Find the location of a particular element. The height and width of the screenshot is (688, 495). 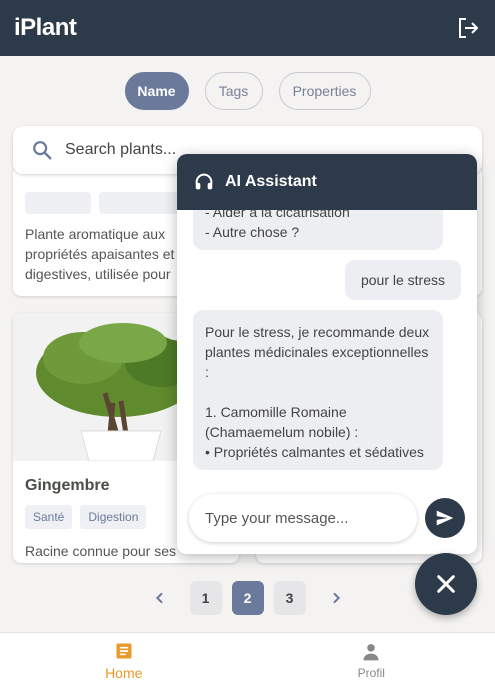

plant-tag: Santé is located at coordinates (49, 517).